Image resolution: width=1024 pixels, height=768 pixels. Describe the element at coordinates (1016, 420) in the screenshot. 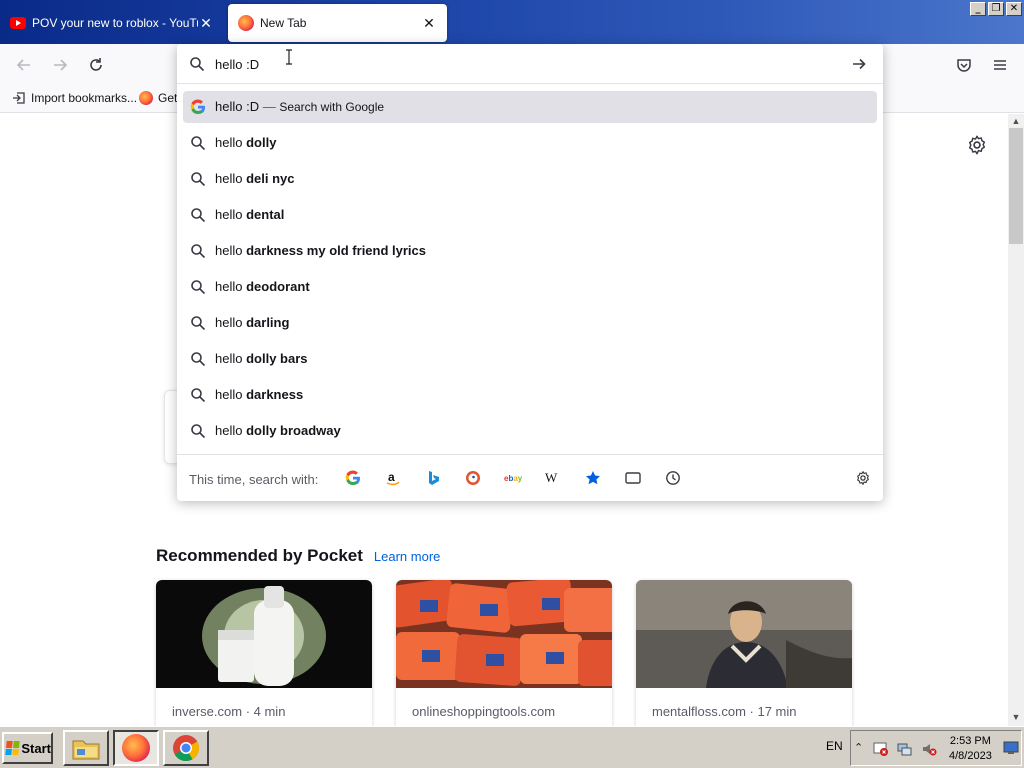

I see `page-scrollbar: ▲ ▼` at that location.